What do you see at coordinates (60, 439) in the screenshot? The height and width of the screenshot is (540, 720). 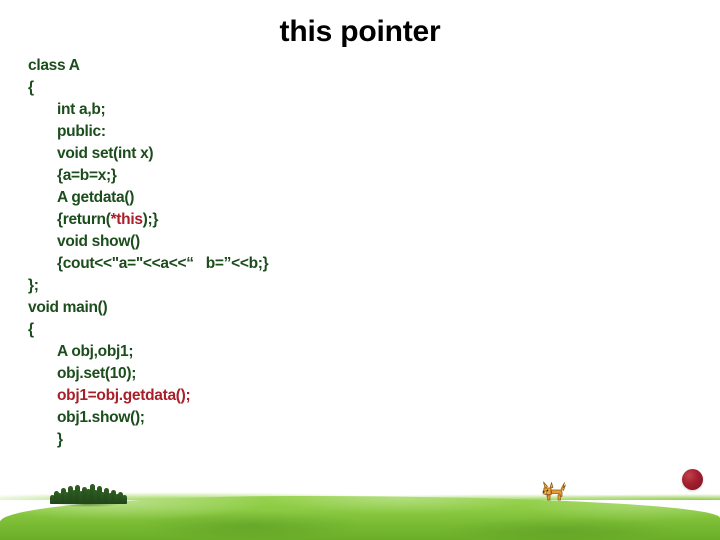 I see `code-line: }` at bounding box center [60, 439].